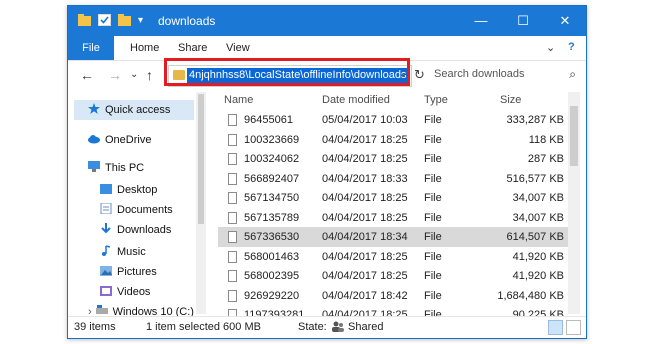 This screenshot has height=344, width=650. What do you see at coordinates (128, 190) in the screenshot?
I see `nav-item-desktop: Desktop` at bounding box center [128, 190].